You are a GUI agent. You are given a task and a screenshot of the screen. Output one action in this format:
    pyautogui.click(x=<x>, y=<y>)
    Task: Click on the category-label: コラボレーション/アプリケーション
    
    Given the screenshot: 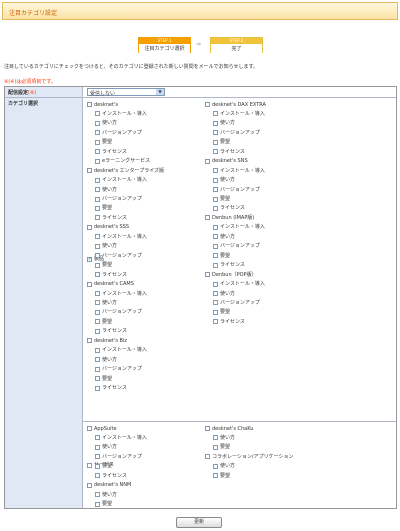 What is the action you would take?
    pyautogui.click(x=253, y=456)
    